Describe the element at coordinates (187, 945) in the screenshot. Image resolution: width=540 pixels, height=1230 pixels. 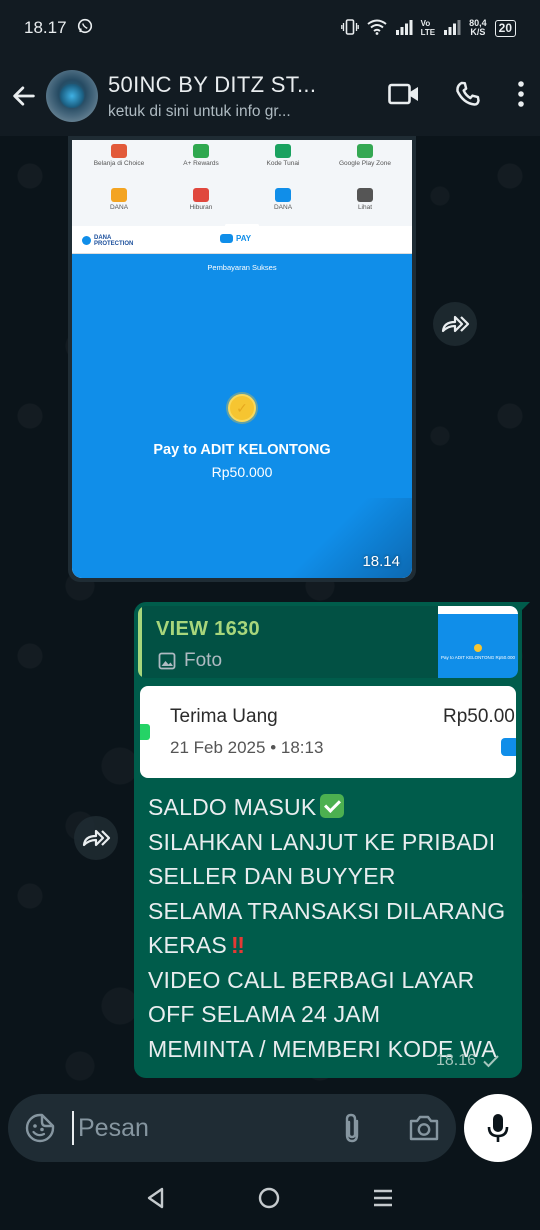
I see `message-line: KERAS` at that location.